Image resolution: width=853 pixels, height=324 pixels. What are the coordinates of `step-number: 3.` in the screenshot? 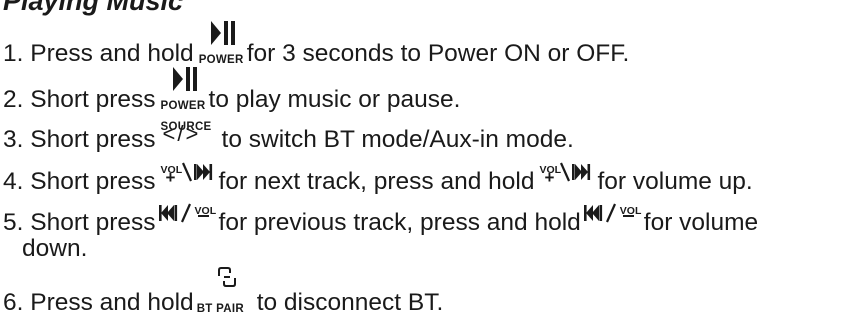 It's located at (13, 139).